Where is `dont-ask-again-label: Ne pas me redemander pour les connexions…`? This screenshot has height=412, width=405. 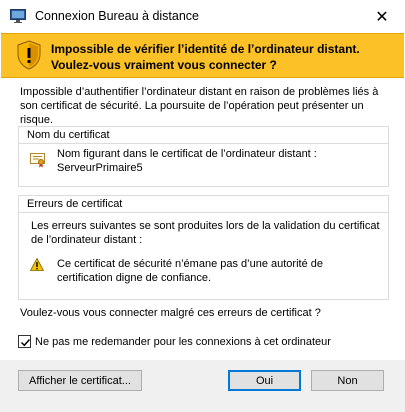 dont-ask-again-label: Ne pas me redemander pour les connexions… is located at coordinates (183, 342).